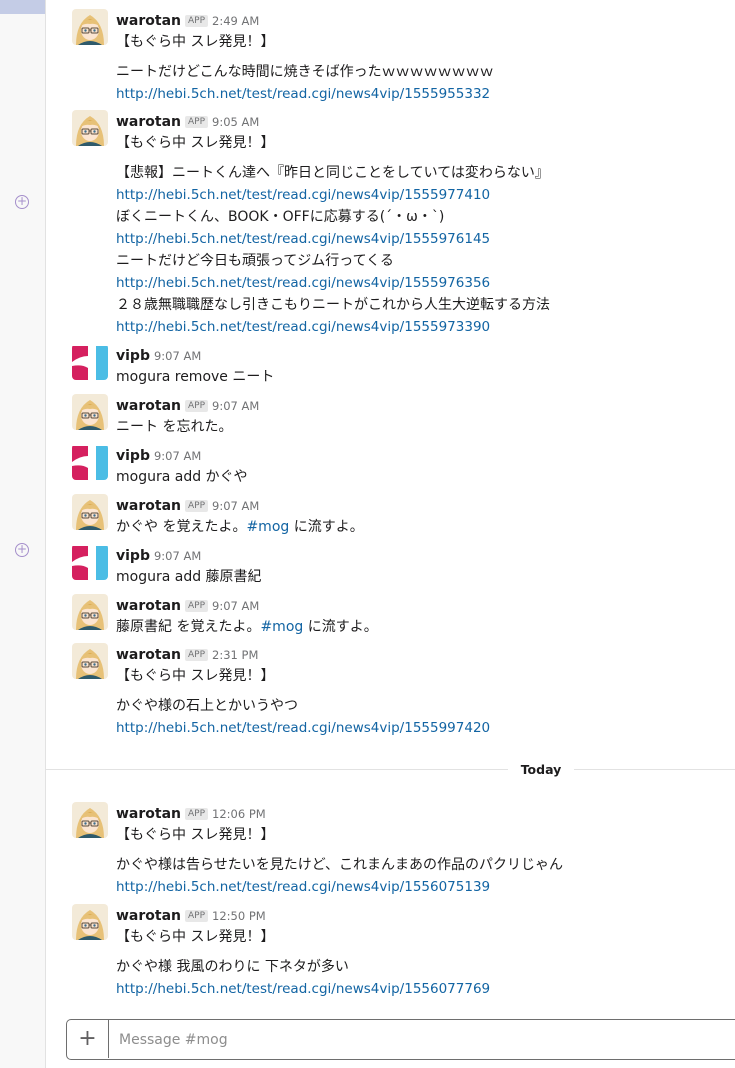 The image size is (735, 1068). What do you see at coordinates (182, 477) in the screenshot?
I see `message-text: mogura add かぐや` at bounding box center [182, 477].